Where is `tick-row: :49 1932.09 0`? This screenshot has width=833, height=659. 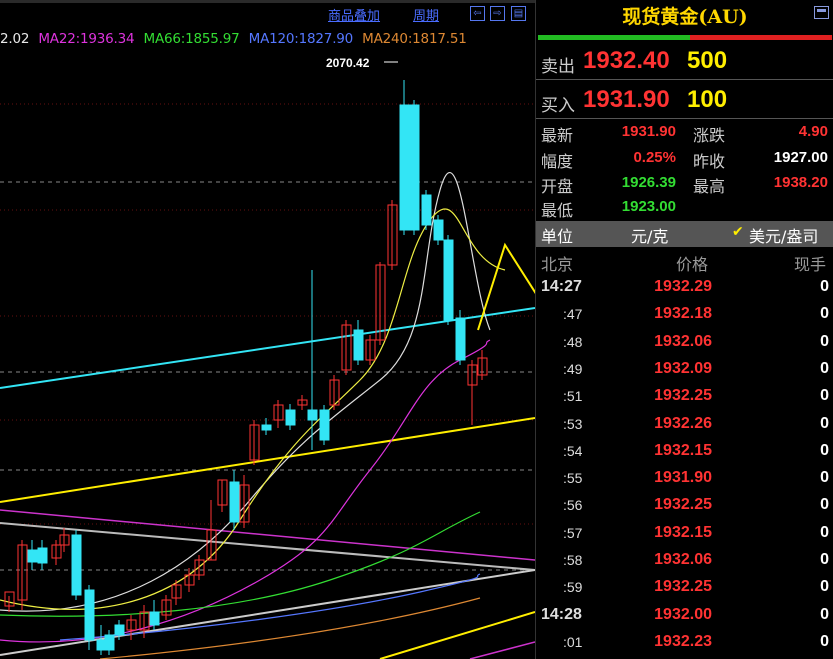
tick-row: :49 1932.09 0 is located at coordinates (684, 370).